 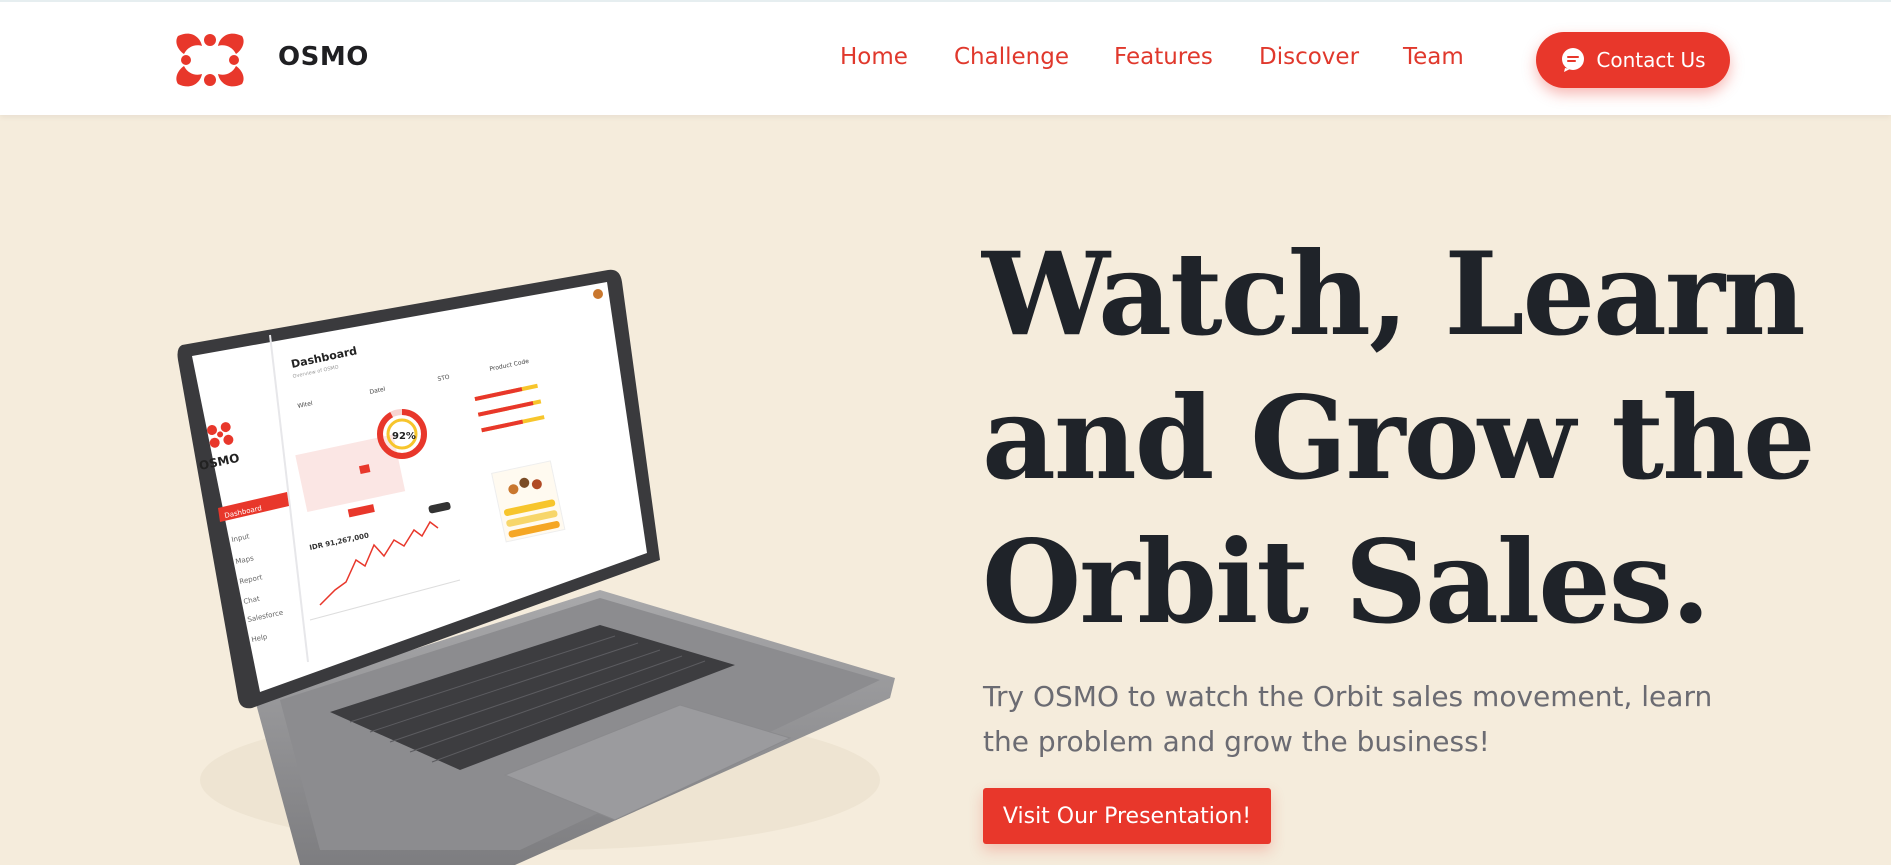 I want to click on nav-features: Features, so click(x=1163, y=57).